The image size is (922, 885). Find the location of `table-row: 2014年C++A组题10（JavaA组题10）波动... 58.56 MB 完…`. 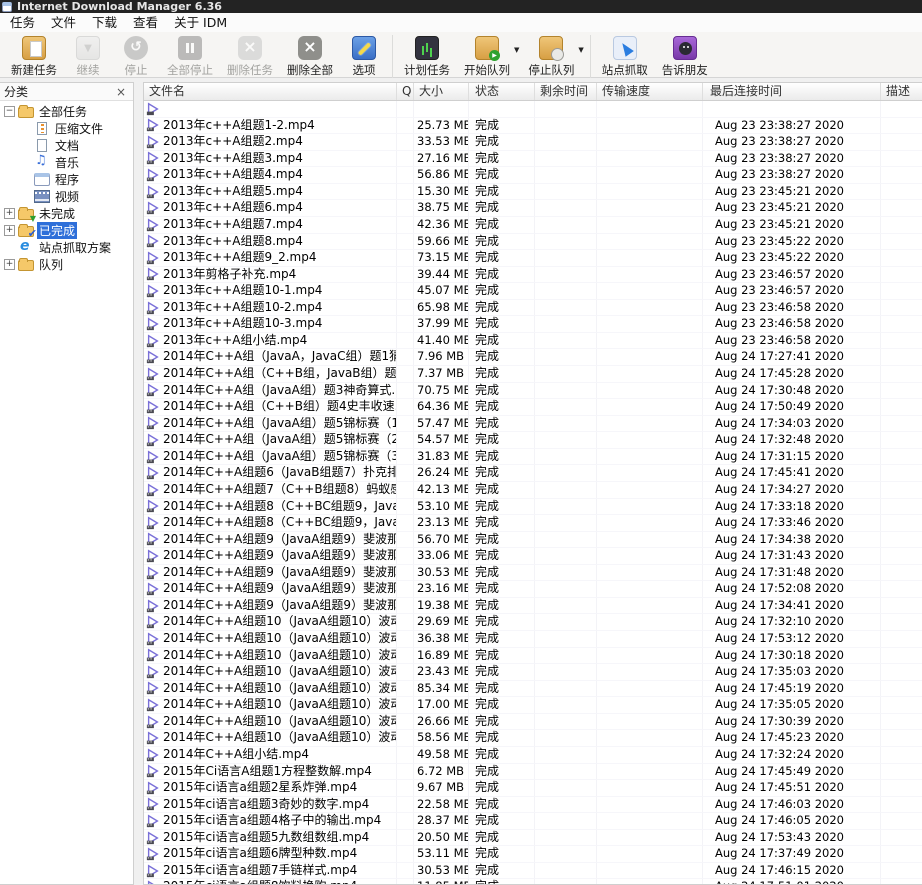

table-row: 2014年C++A组题10（JavaA组题10）波动... 58.56 MB 完… is located at coordinates (533, 738).